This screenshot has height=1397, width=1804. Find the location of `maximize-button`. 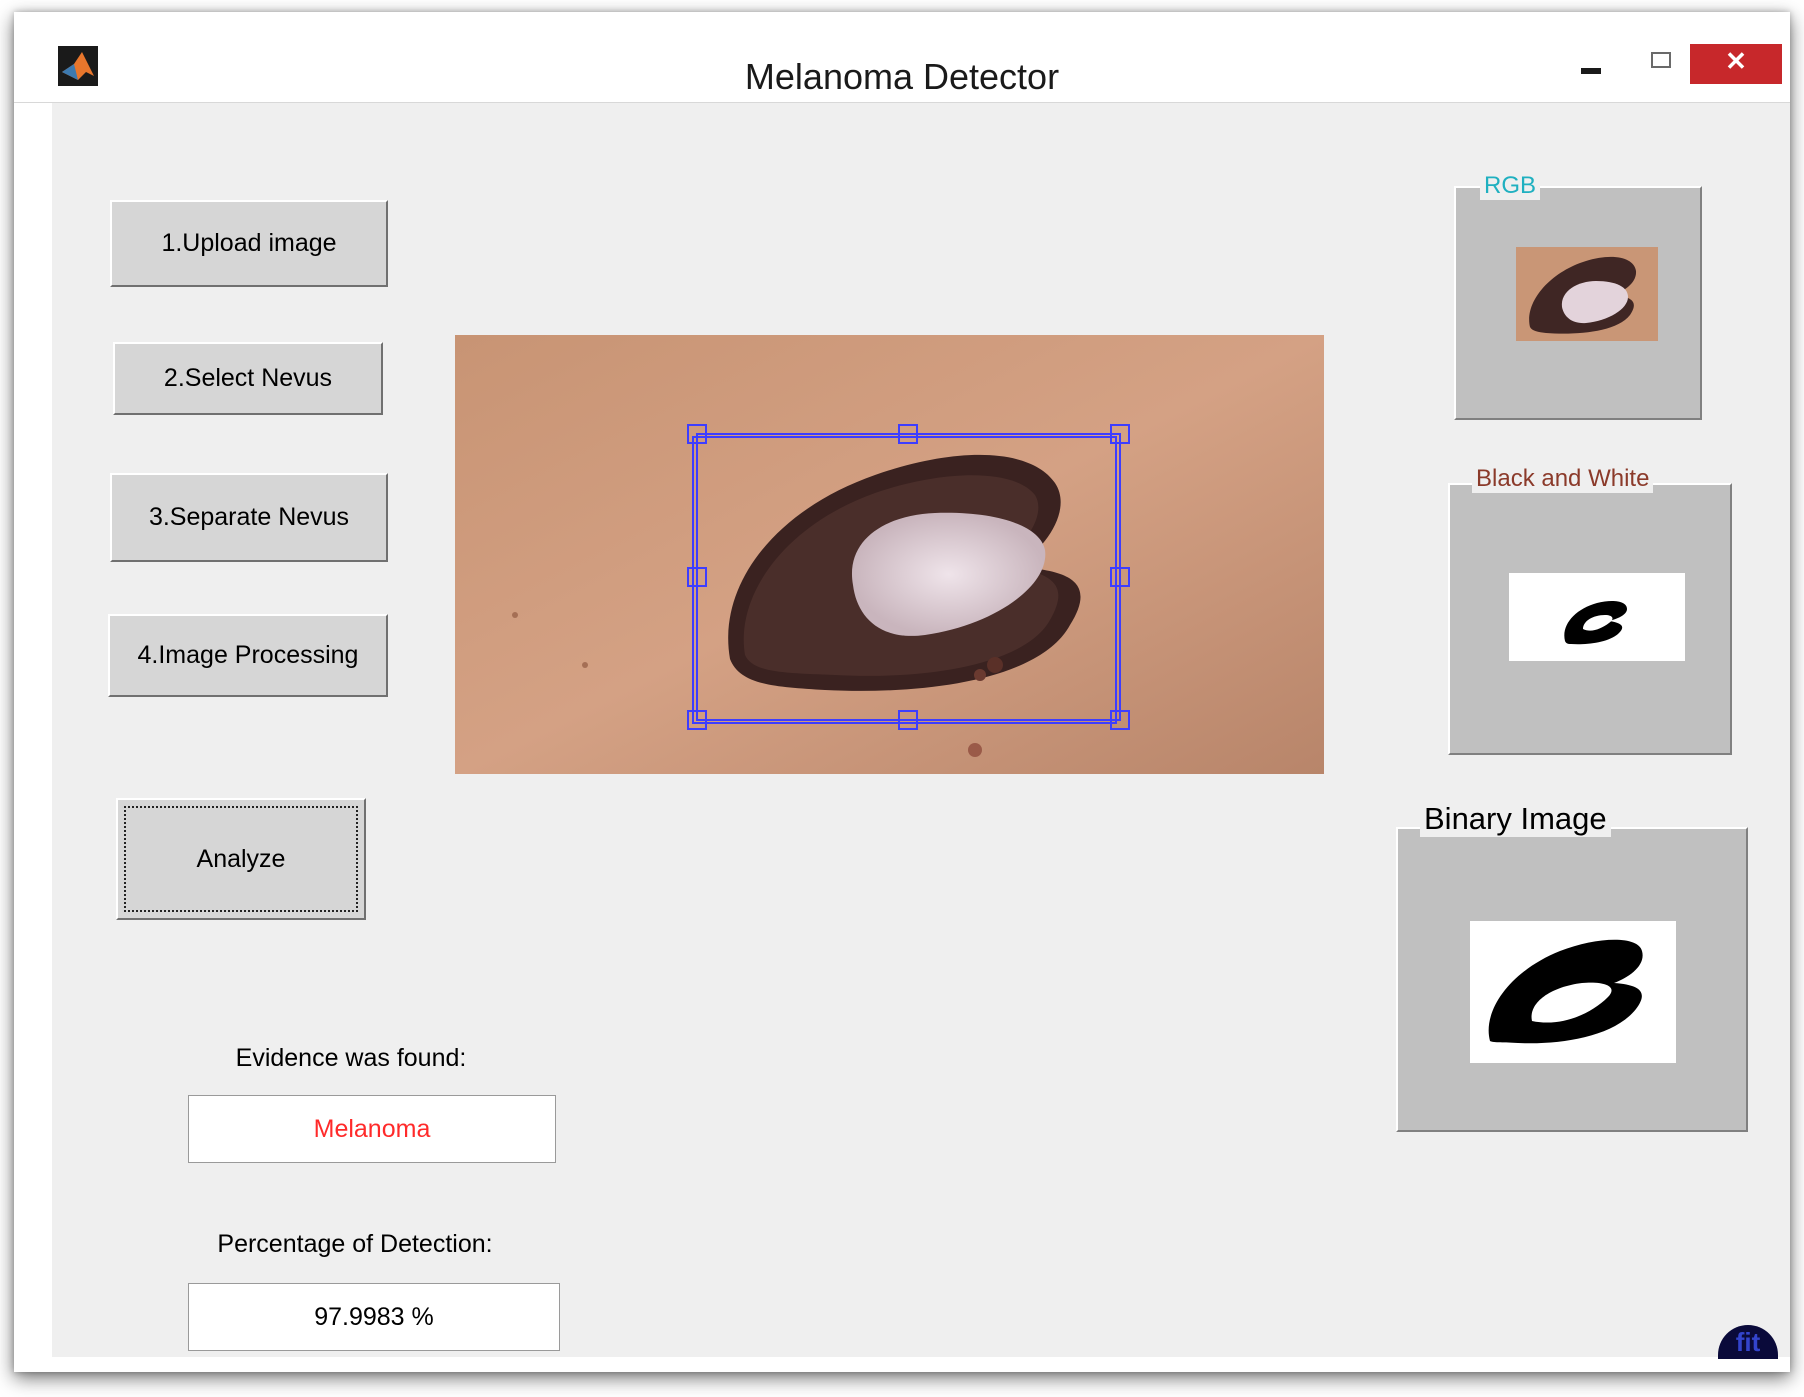

maximize-button is located at coordinates (1663, 64).